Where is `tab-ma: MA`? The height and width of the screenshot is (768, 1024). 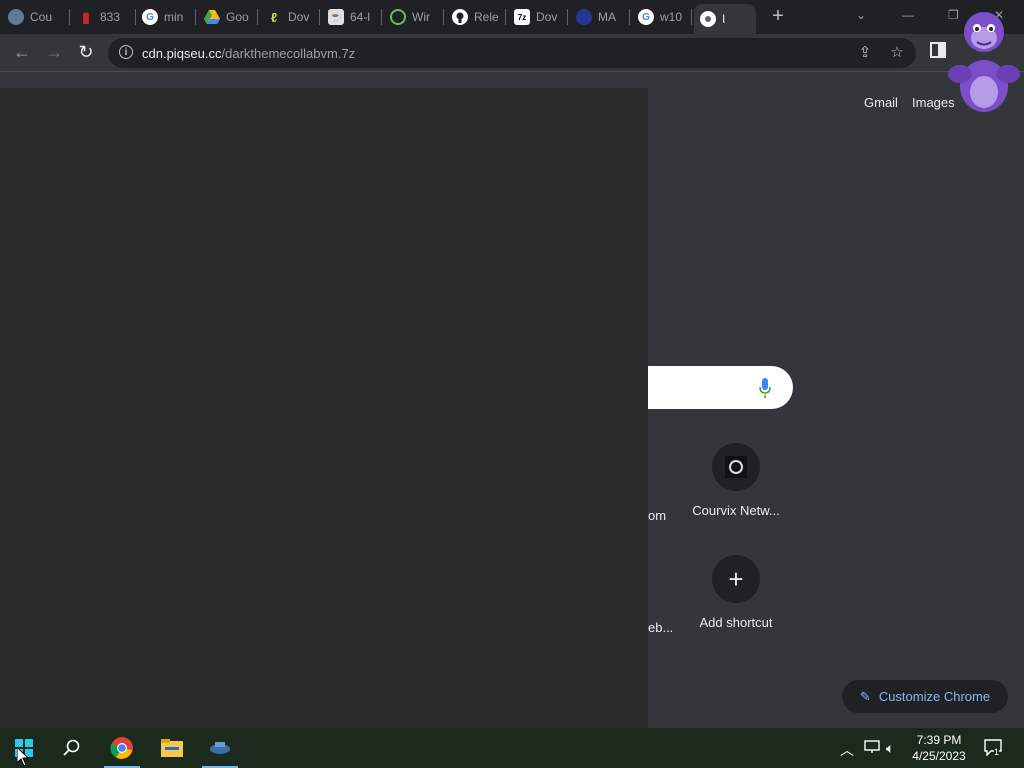 tab-ma: MA is located at coordinates (603, 17).